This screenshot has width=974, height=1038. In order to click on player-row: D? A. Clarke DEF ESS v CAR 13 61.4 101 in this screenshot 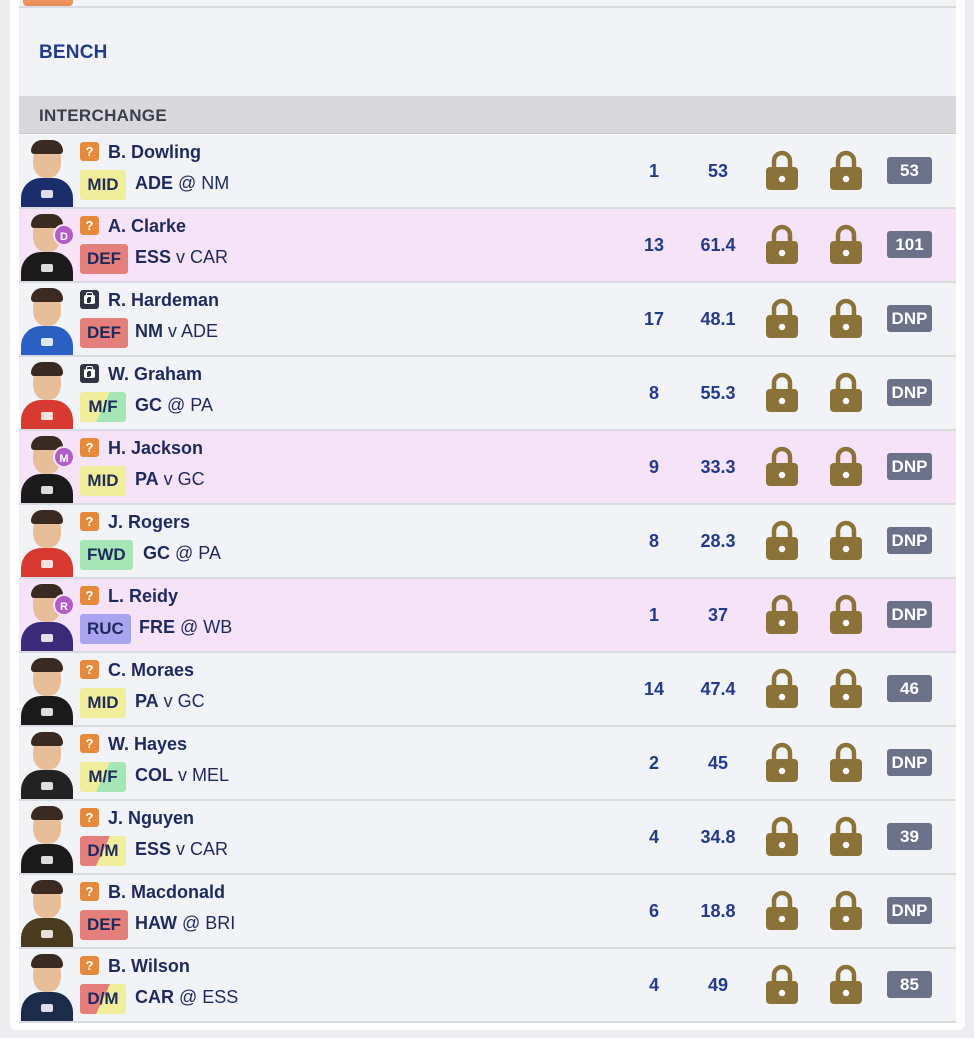, I will do `click(487, 246)`.